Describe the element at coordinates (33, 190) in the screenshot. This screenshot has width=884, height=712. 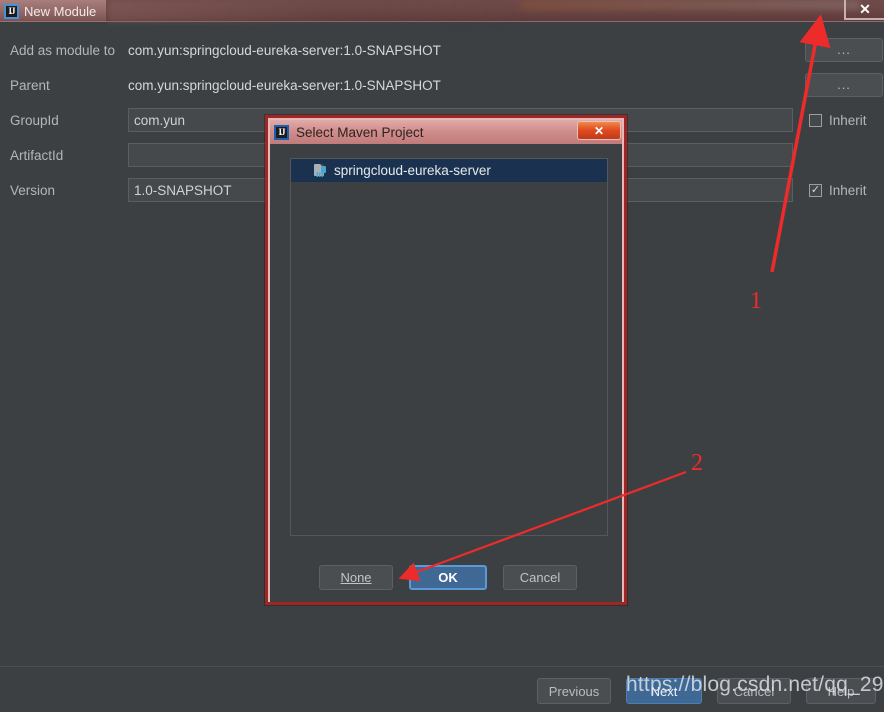
I see `label-version: Version` at that location.